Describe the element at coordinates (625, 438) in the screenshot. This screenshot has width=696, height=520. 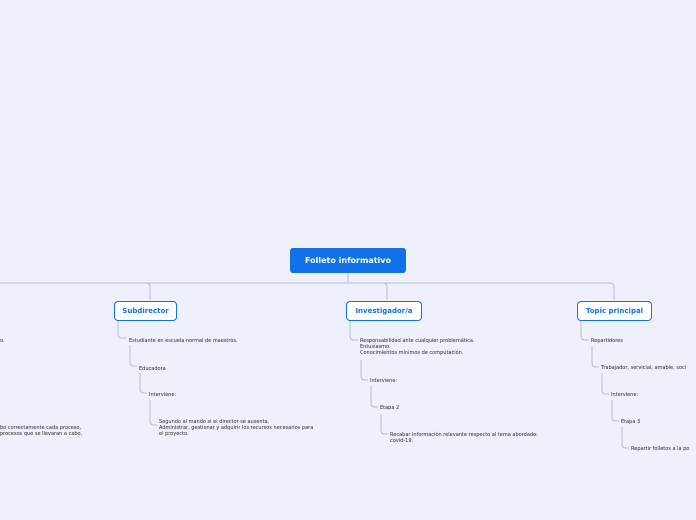
I see `topic-detail-connector` at that location.